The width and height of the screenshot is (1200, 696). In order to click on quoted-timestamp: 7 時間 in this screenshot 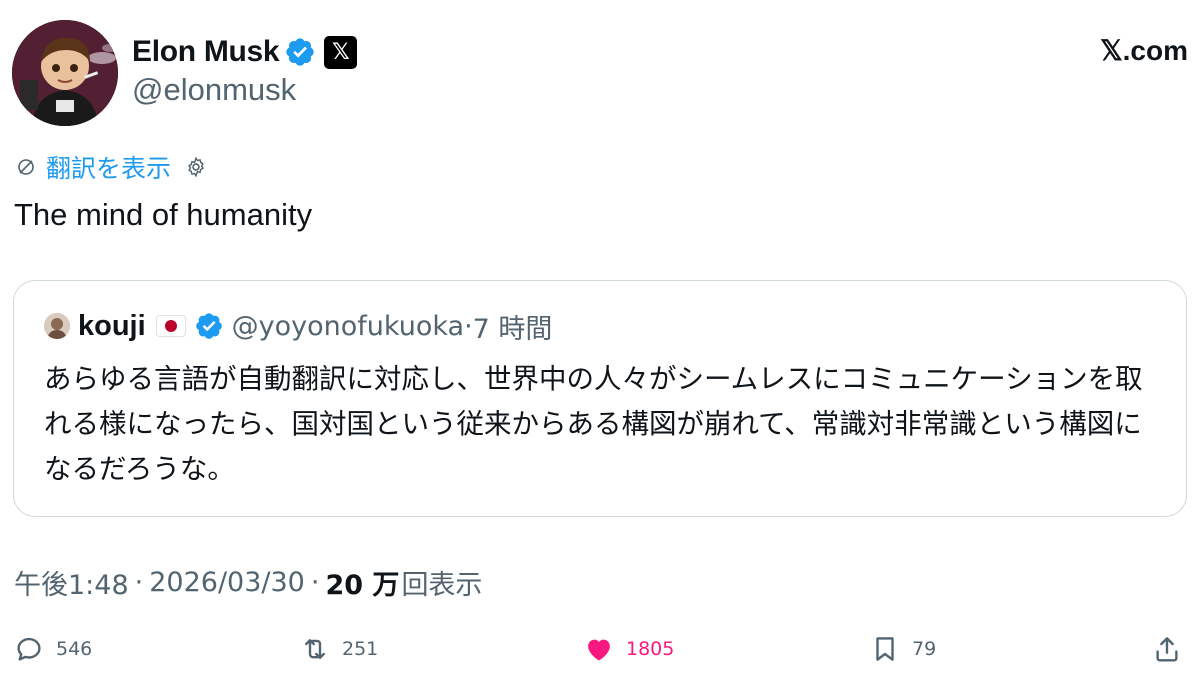, I will do `click(513, 326)`.